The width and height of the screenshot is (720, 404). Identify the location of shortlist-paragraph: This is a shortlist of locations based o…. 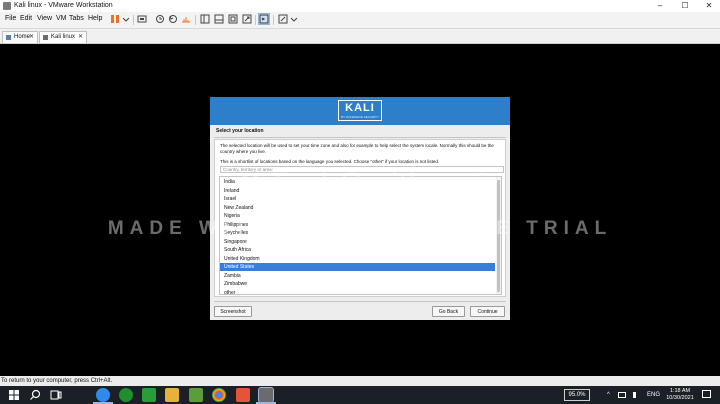
(330, 161).